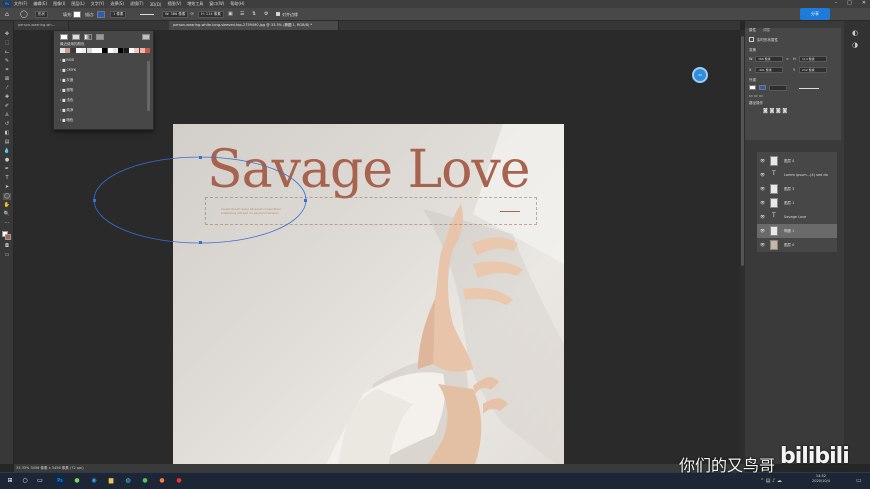 This screenshot has height=489, width=870. Describe the element at coordinates (855, 45) in the screenshot. I see `adjust-panel-icon: ◑` at that location.